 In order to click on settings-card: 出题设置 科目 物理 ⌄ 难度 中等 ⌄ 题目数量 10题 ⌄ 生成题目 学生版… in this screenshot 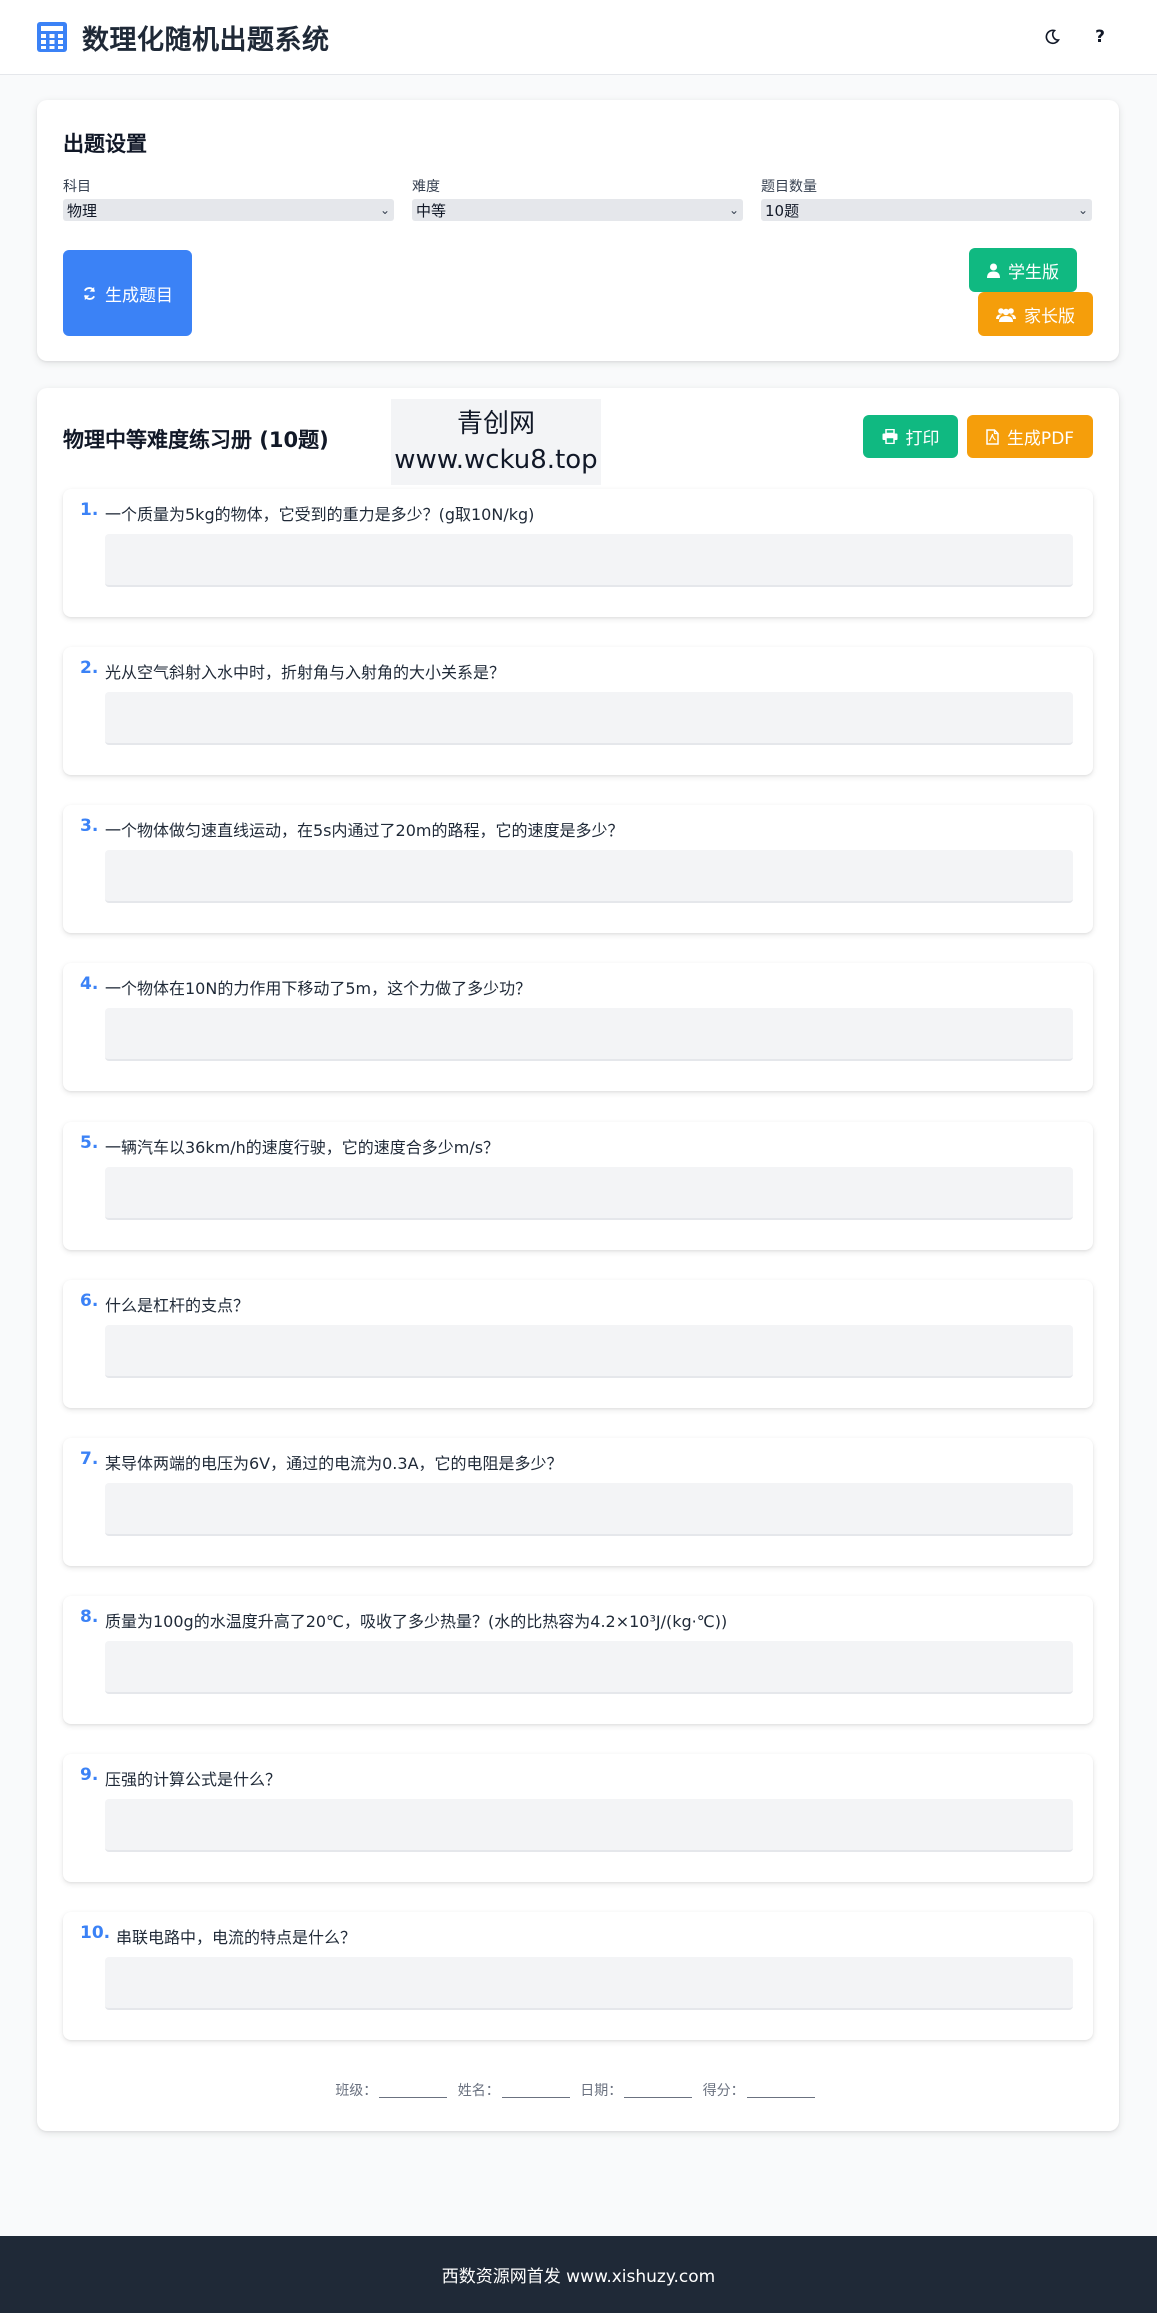, I will do `click(578, 230)`.